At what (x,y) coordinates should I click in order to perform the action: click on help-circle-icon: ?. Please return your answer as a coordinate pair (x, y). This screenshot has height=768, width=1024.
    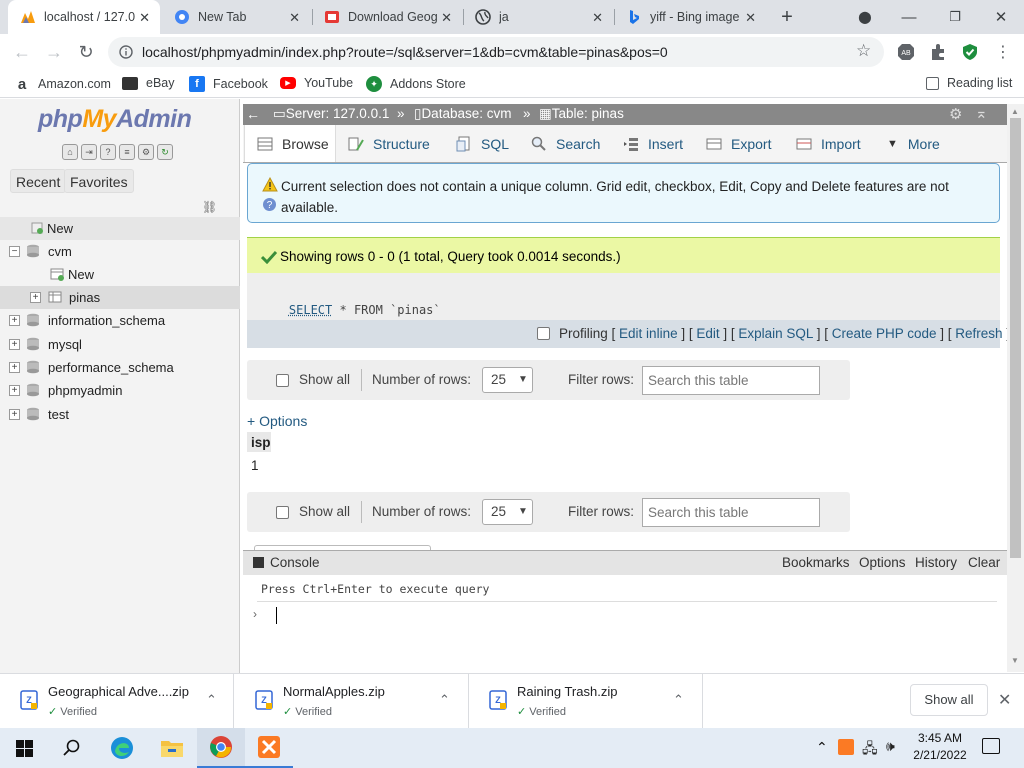
    Looking at the image, I should click on (269, 204).